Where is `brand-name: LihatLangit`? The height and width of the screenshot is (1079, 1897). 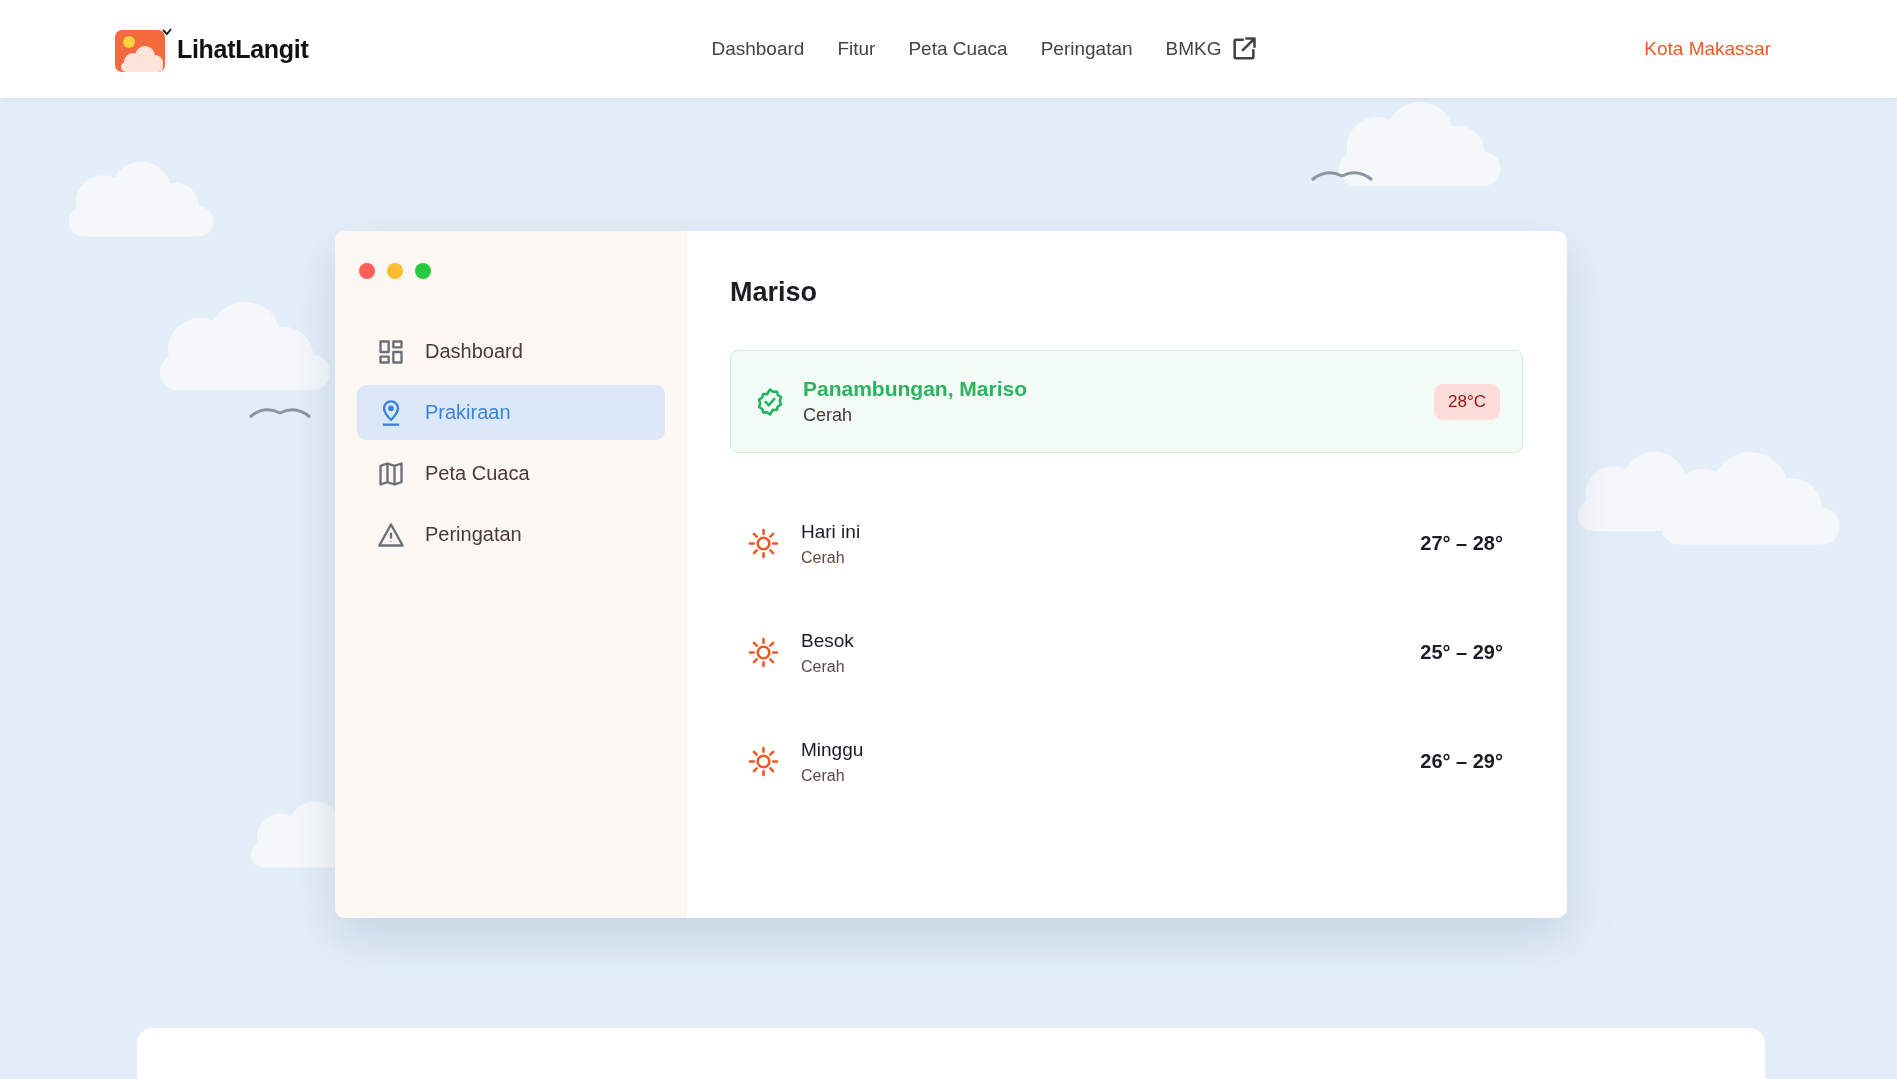
brand-name: LihatLangit is located at coordinates (243, 49).